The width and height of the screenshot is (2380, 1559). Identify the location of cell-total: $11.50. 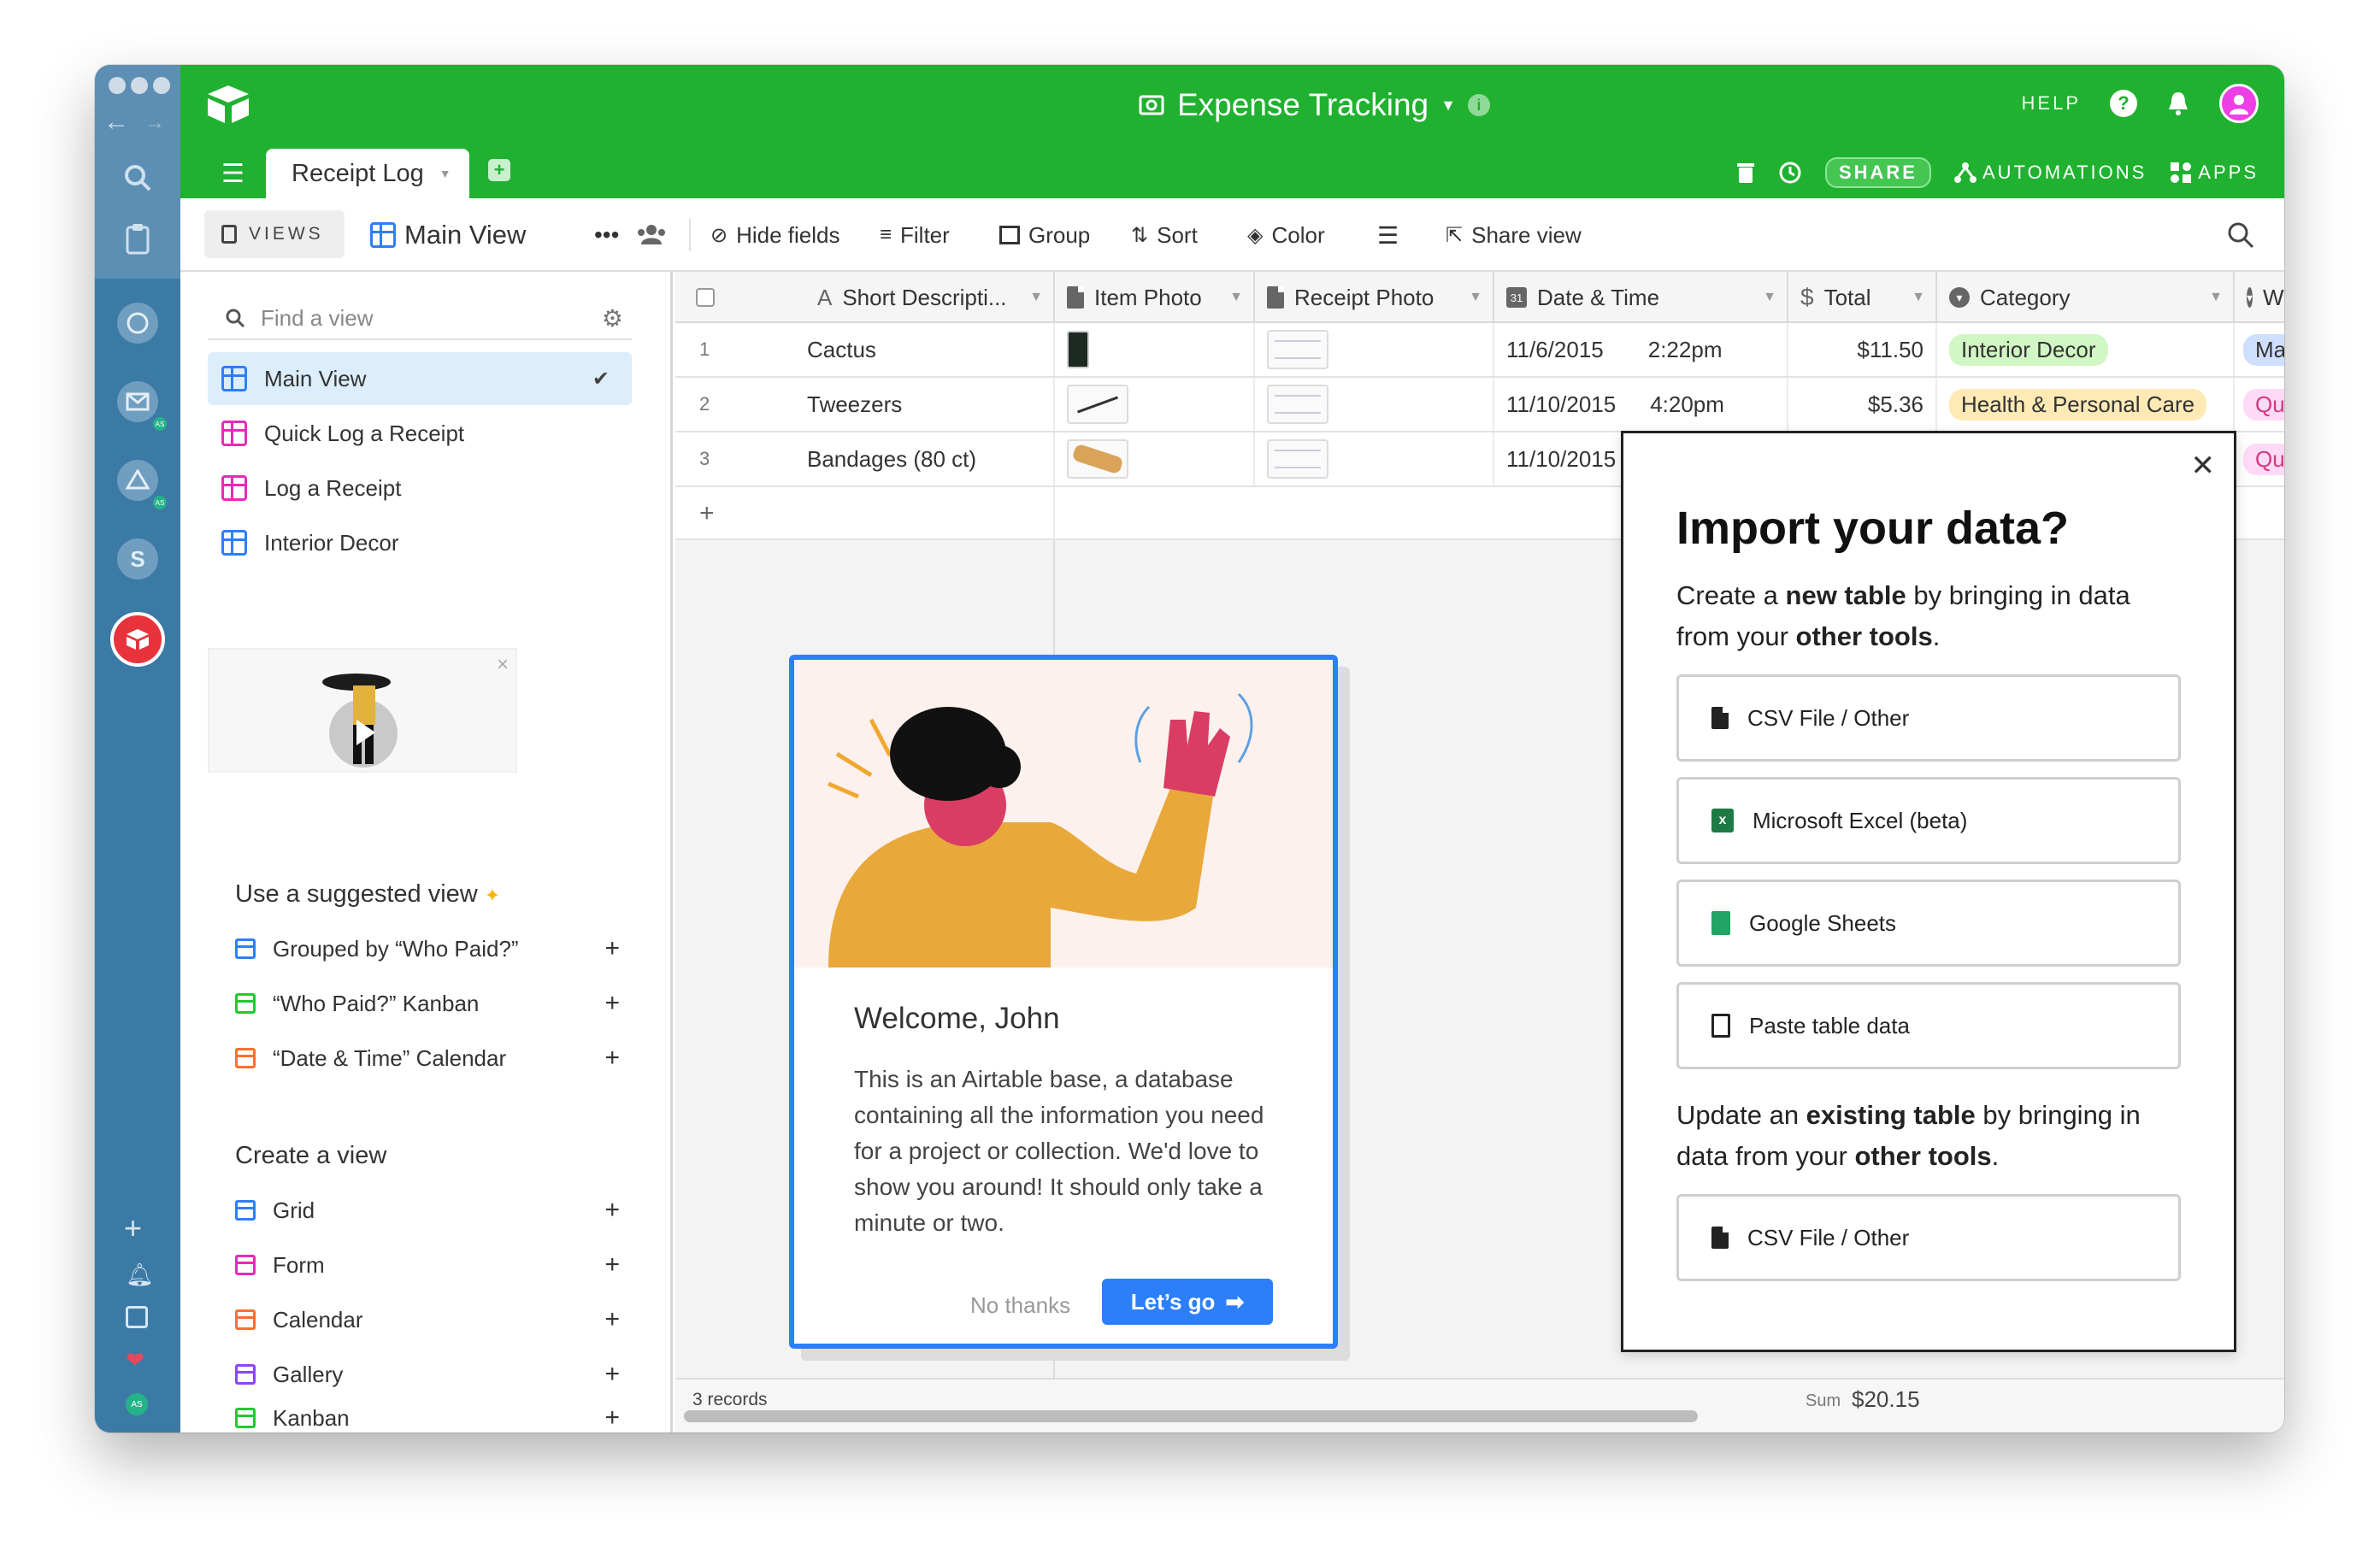
(1863, 350).